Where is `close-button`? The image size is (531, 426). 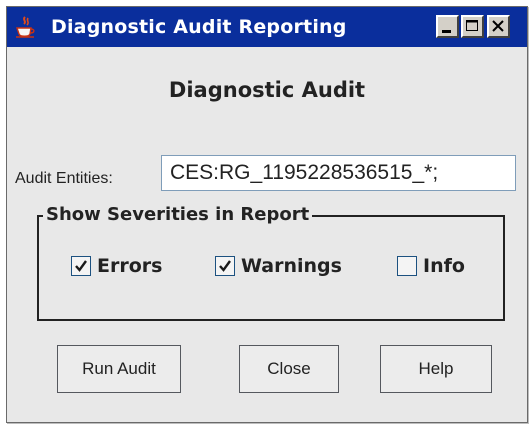 close-button is located at coordinates (498, 26).